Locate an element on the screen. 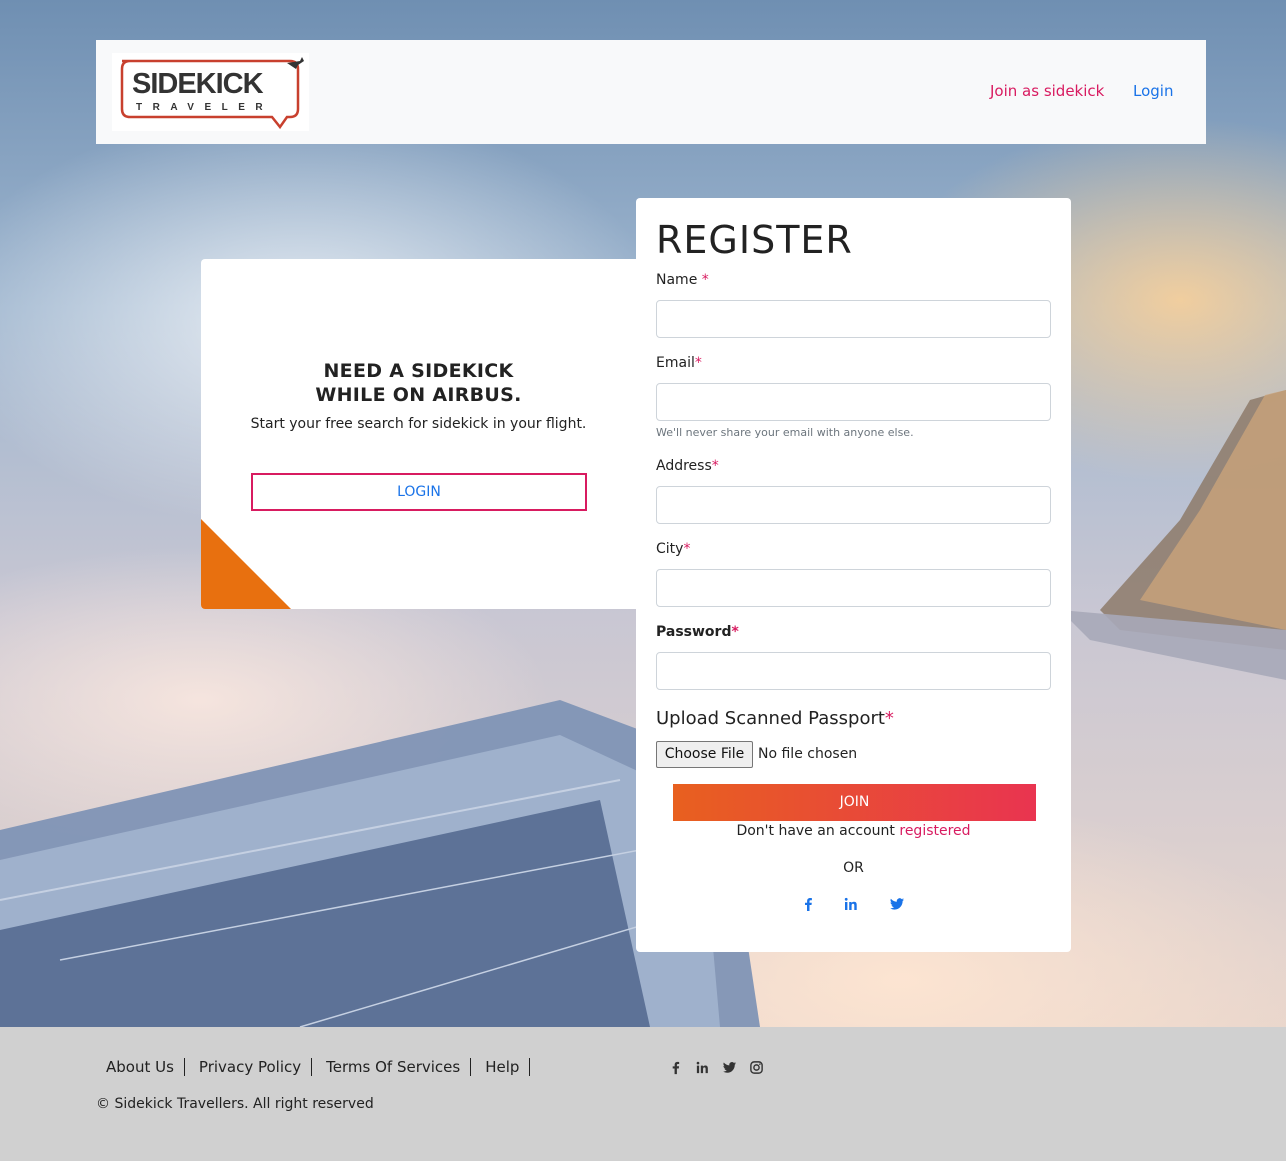 Image resolution: width=1286 pixels, height=1161 pixels. address-label: Address* is located at coordinates (687, 466).